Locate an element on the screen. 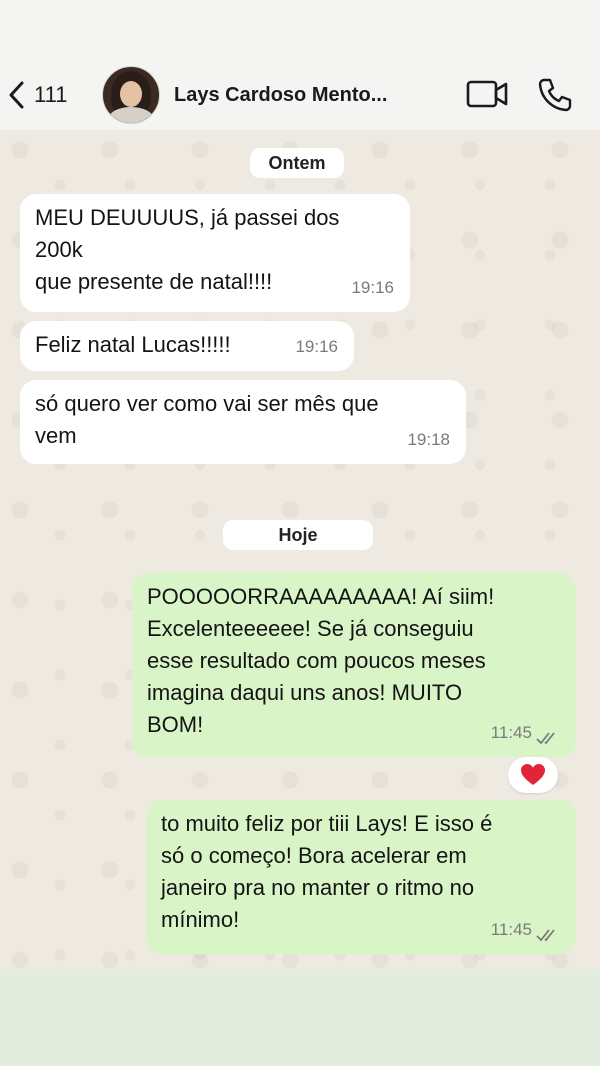  message-text: Feliz natal Lucas!!!!! is located at coordinates (133, 344).